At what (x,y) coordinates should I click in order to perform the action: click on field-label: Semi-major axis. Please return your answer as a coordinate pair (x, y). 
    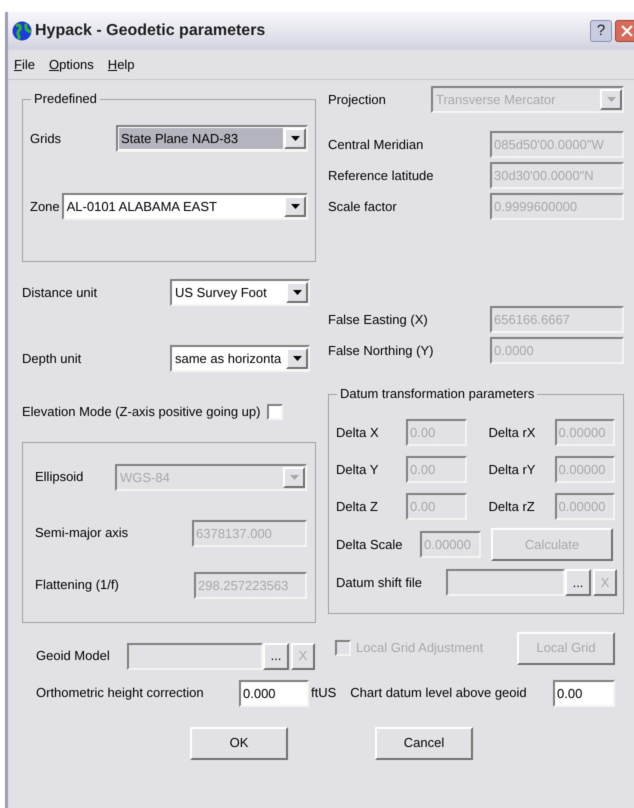
    Looking at the image, I should click on (82, 533).